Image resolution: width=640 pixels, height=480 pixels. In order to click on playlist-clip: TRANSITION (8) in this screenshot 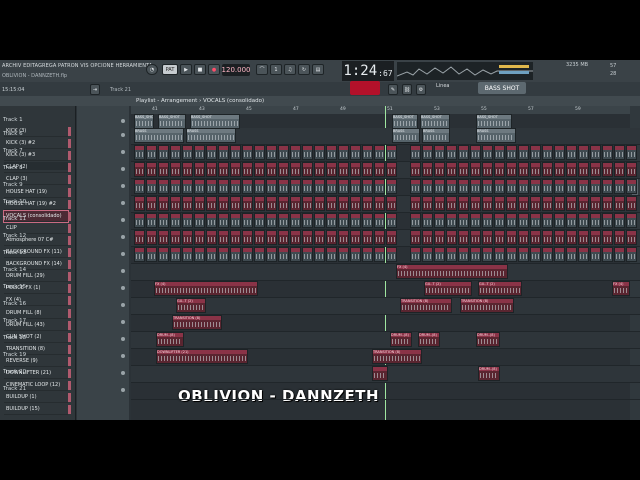, I will do `click(426, 305)`.